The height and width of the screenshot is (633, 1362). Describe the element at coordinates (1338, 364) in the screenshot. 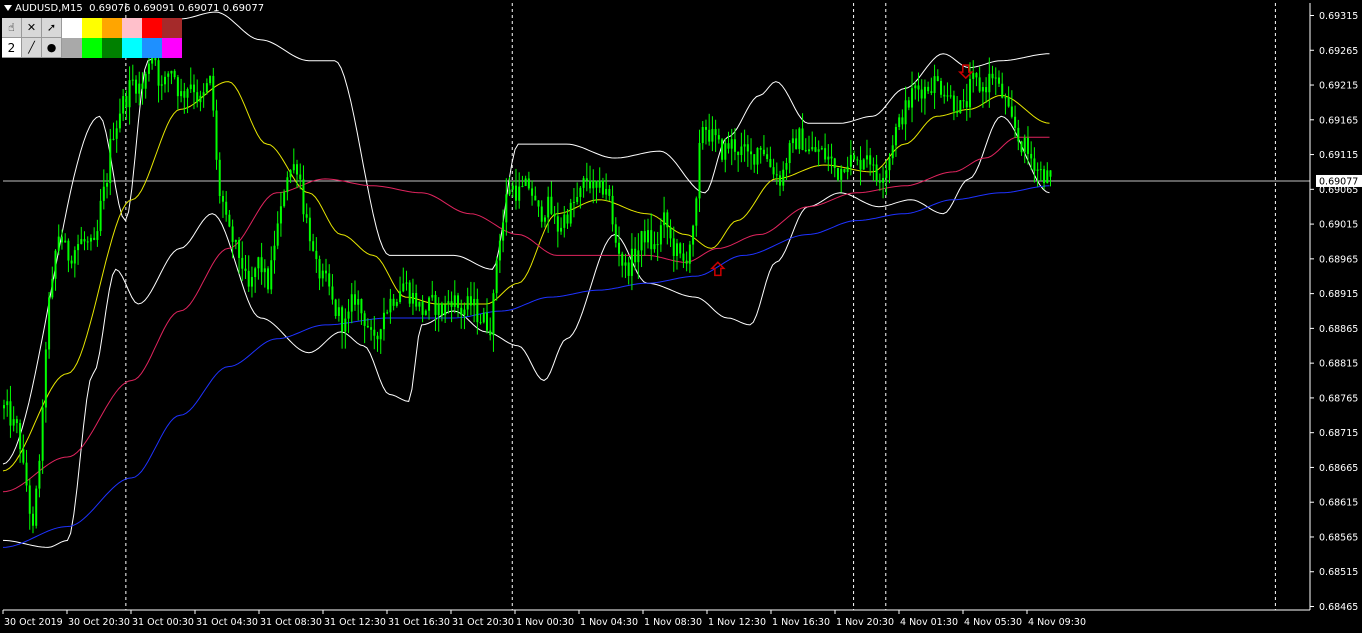

I see `price-tick-label: 0.68815` at that location.